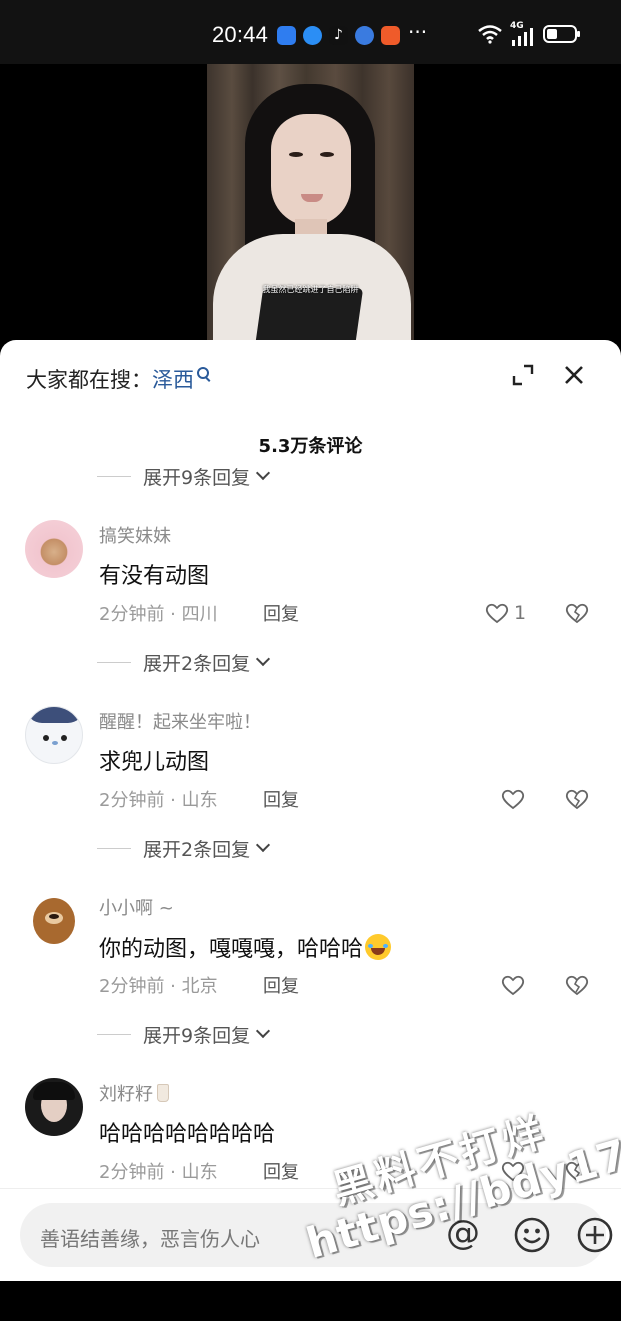 This screenshot has width=621, height=1321. Describe the element at coordinates (286, 35) in the screenshot. I see `shield-app-icon` at that location.